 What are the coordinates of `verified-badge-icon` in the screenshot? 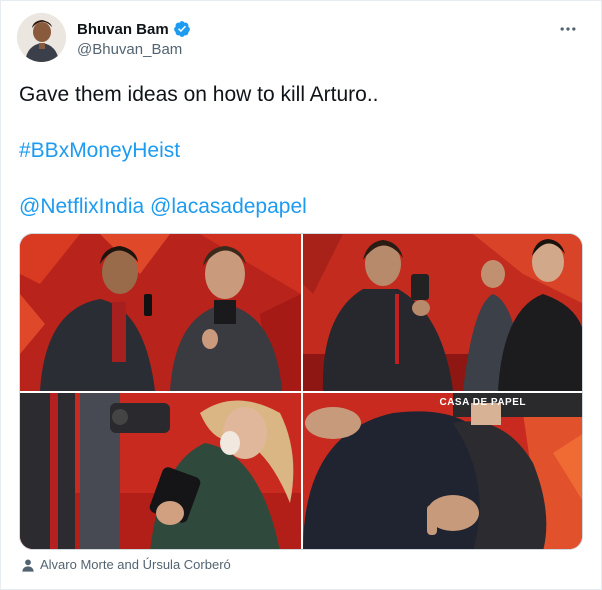 It's located at (182, 29).